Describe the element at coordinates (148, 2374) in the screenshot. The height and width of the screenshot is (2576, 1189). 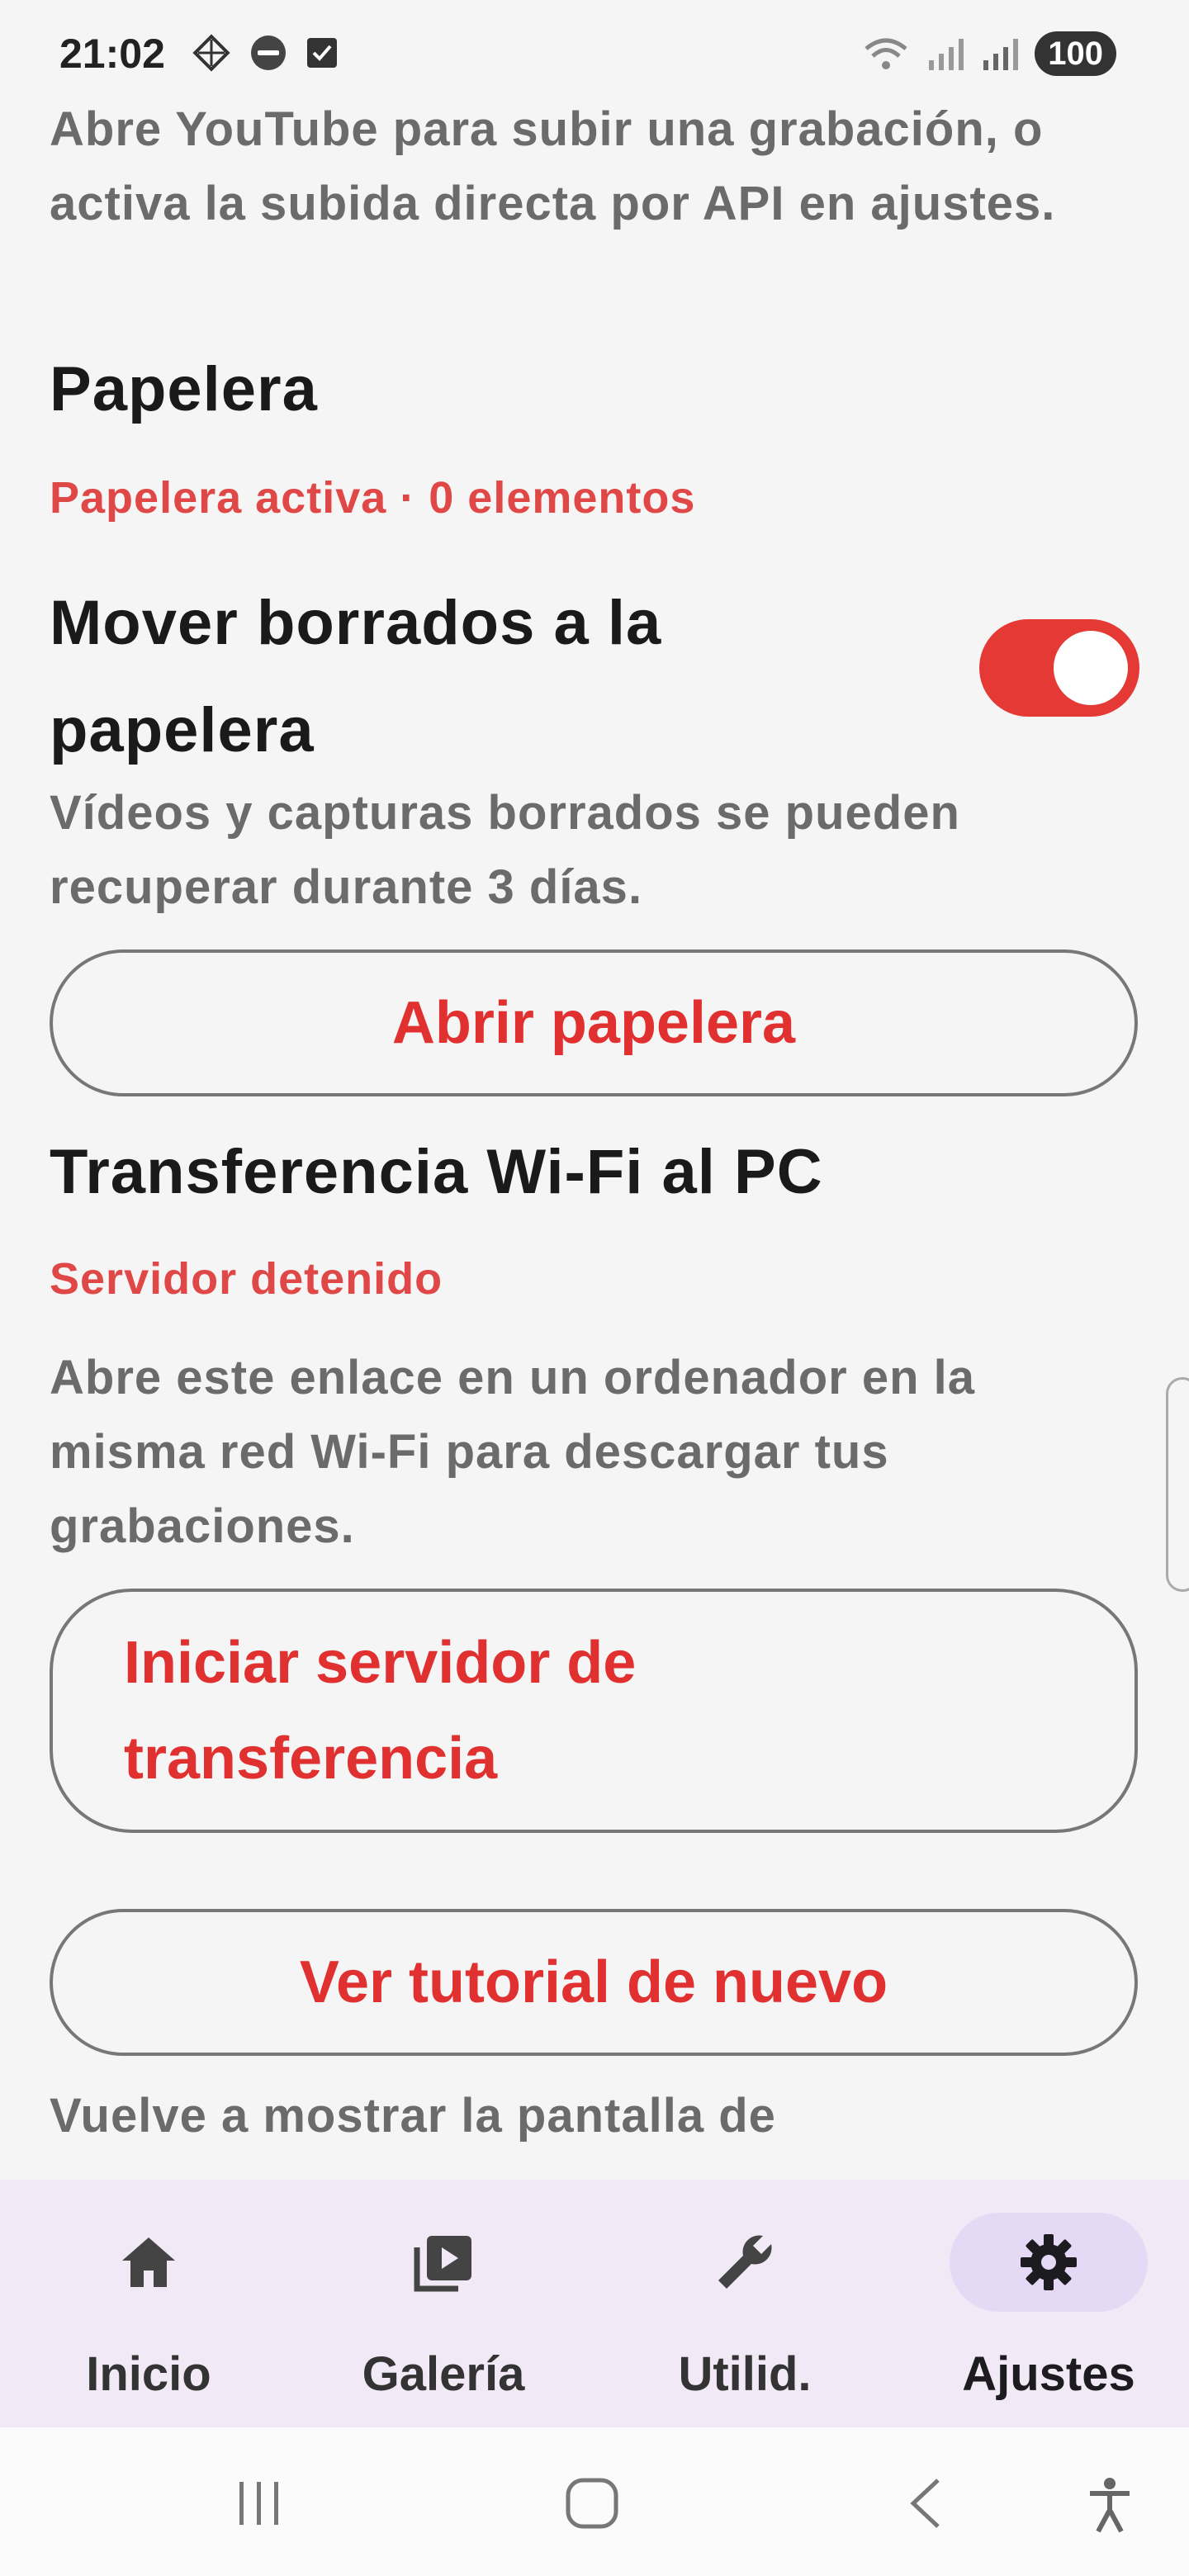
I see `nav-label-inicio: Inicio` at that location.